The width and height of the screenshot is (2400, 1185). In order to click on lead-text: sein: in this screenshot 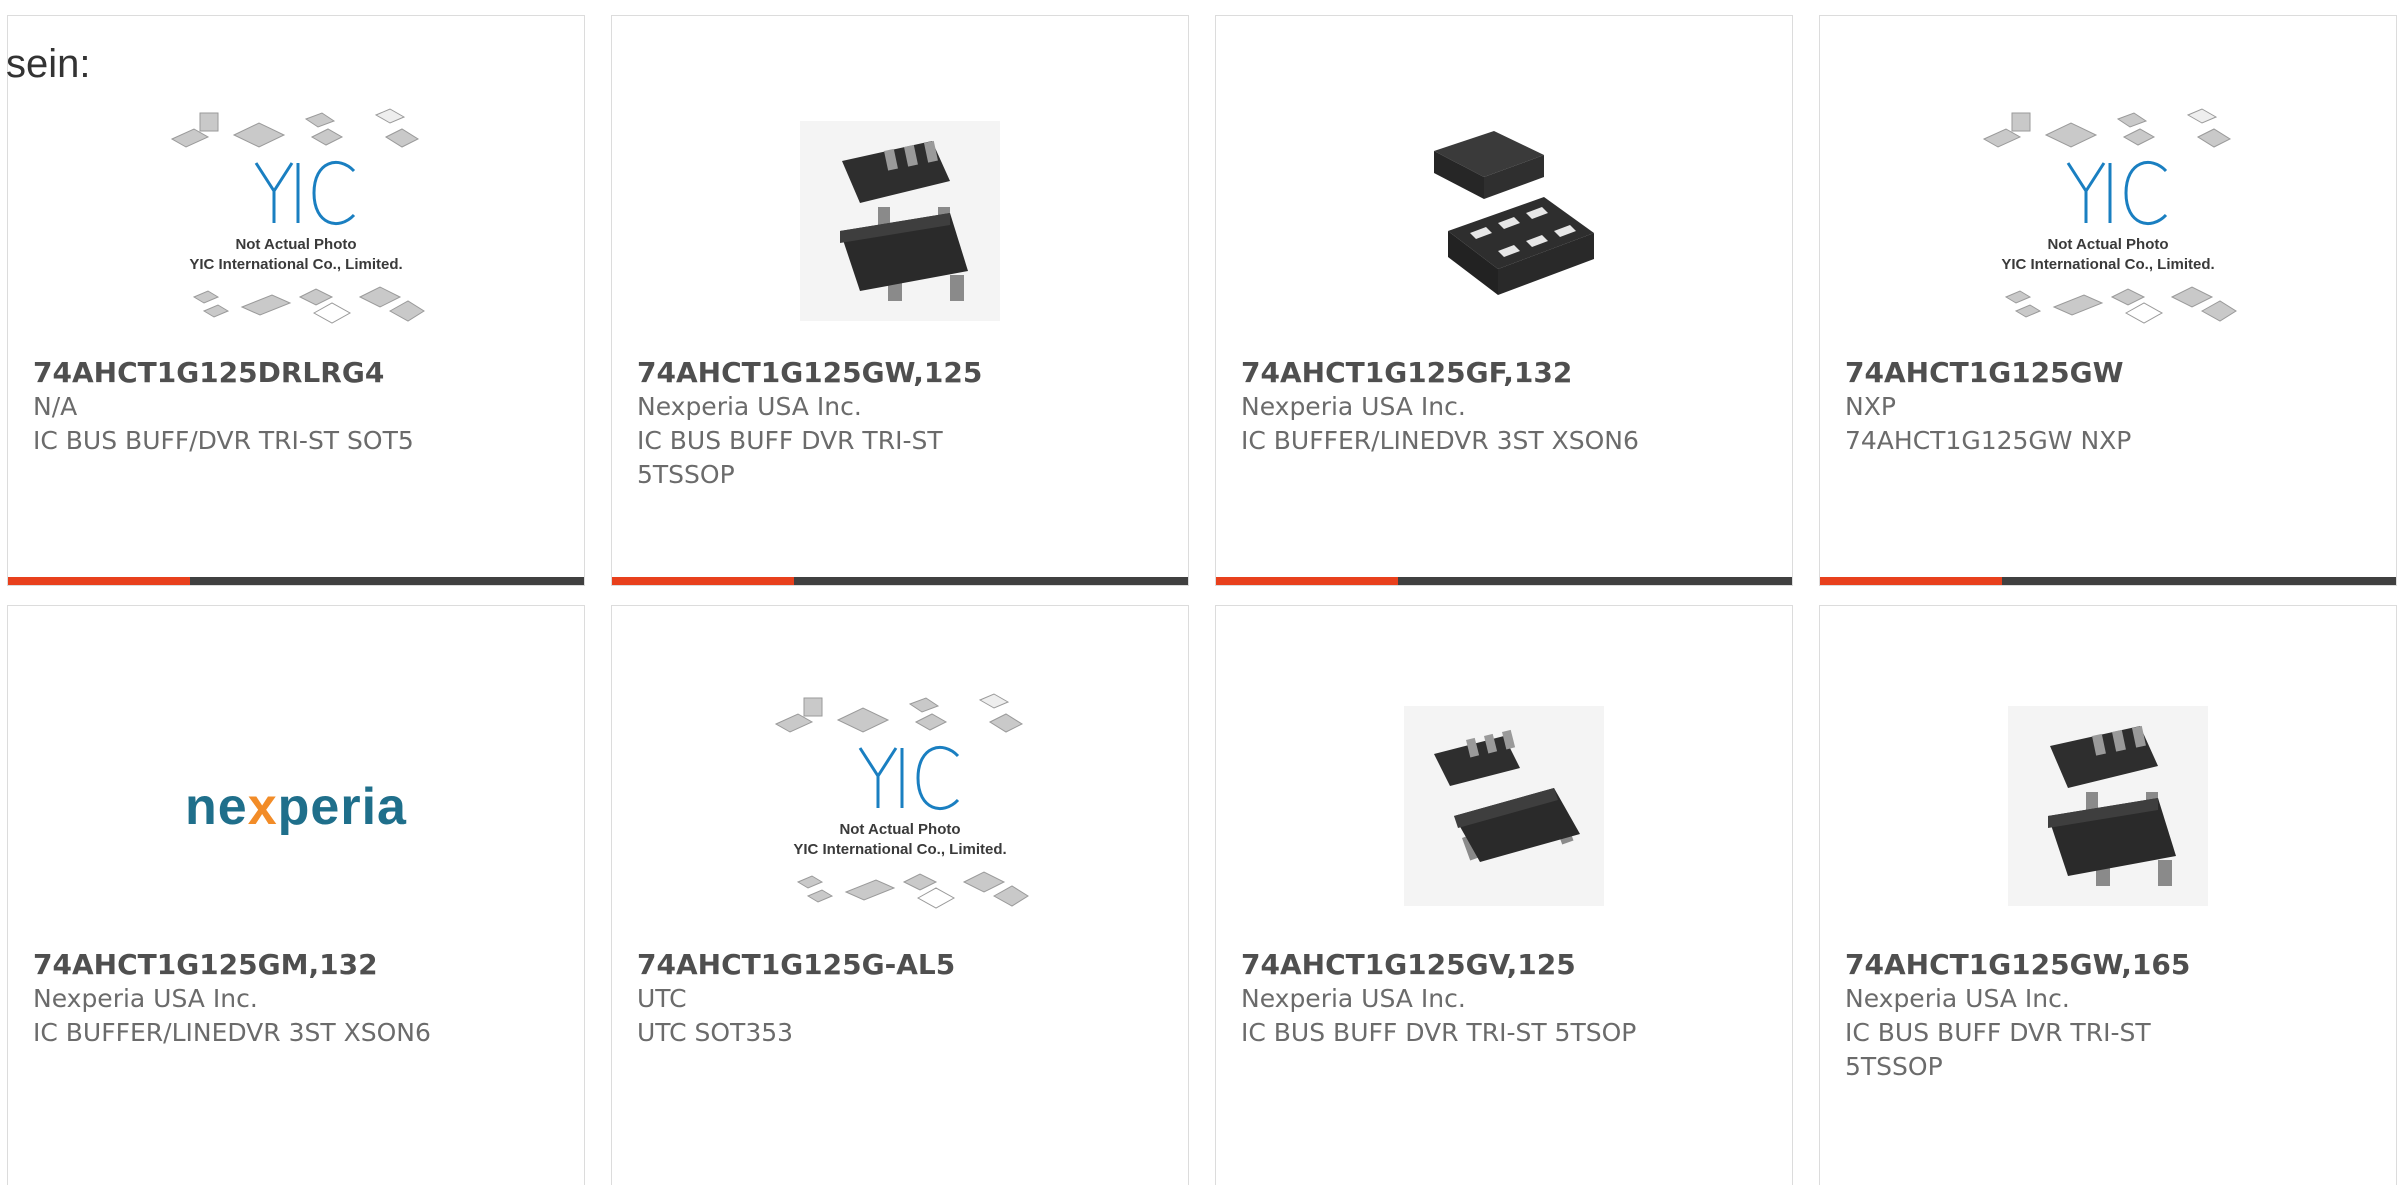, I will do `click(48, 64)`.